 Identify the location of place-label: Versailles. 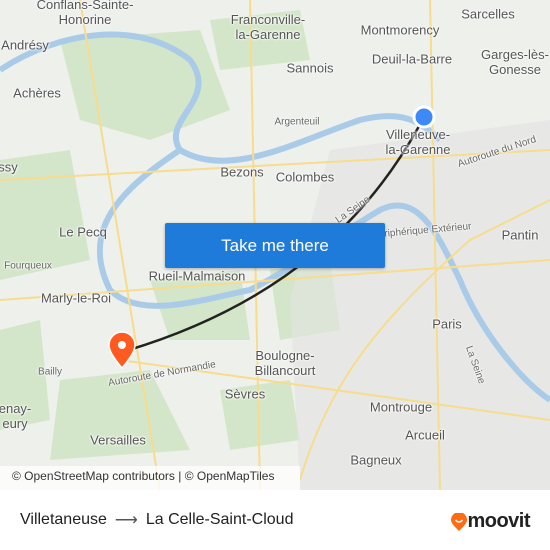
(118, 440).